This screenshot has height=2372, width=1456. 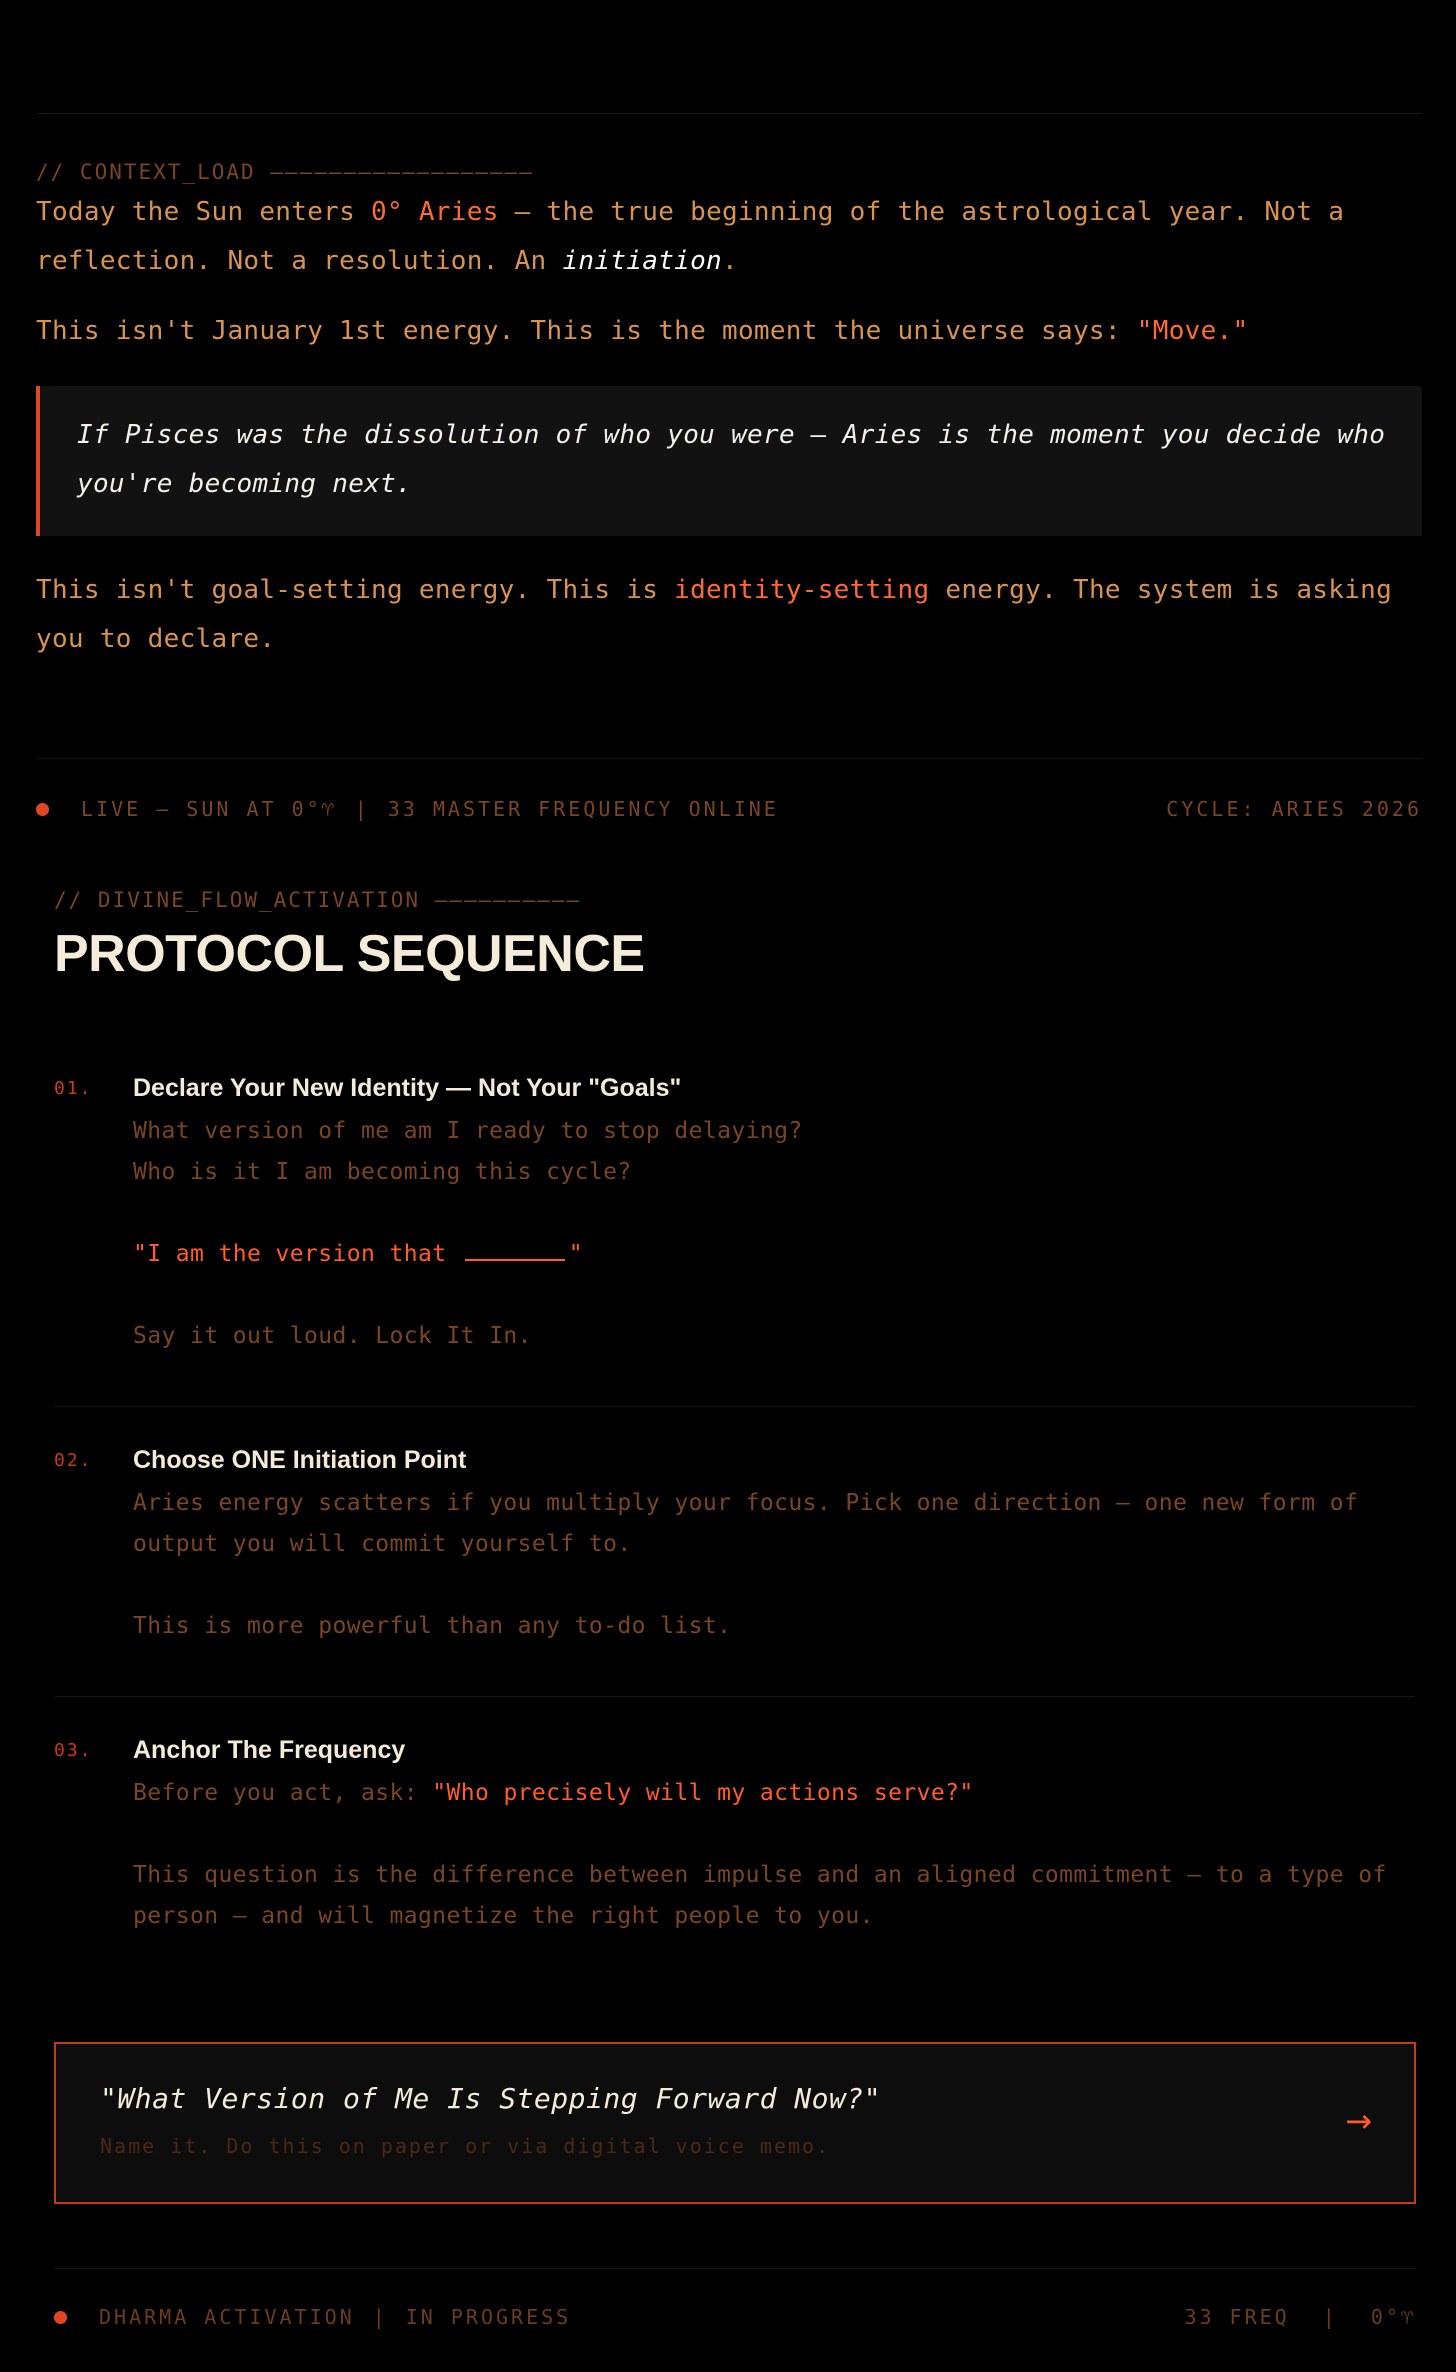 I want to click on intro-highlight: 0° Aries, so click(x=435, y=212).